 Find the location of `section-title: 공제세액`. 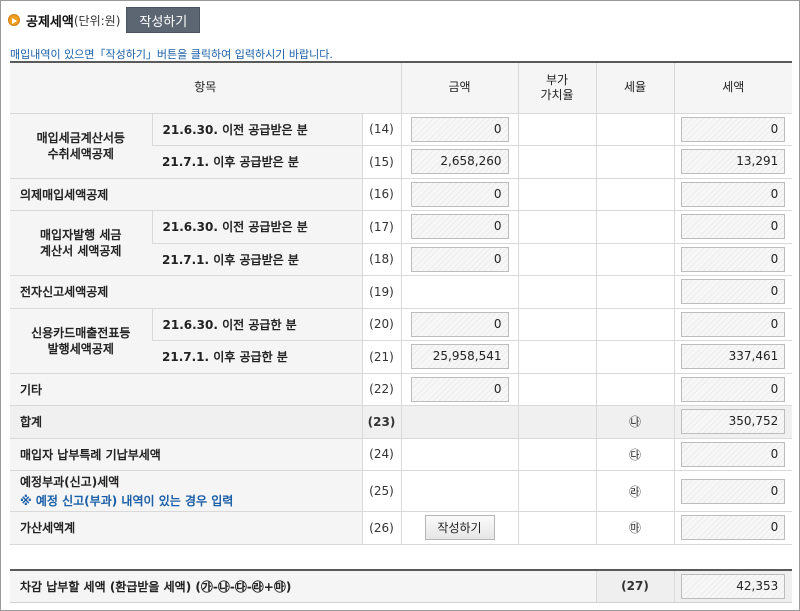

section-title: 공제세액 is located at coordinates (50, 22).